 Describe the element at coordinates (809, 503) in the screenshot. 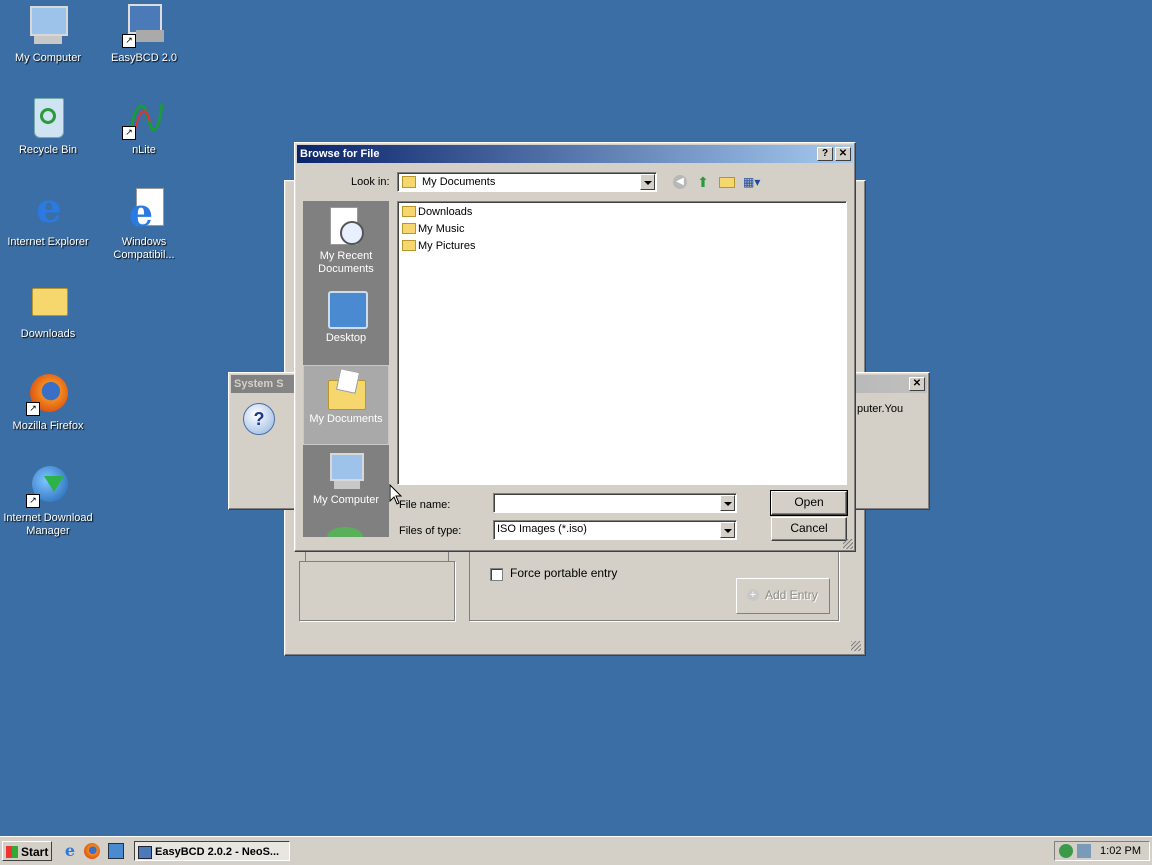

I see `open-button: Open` at that location.